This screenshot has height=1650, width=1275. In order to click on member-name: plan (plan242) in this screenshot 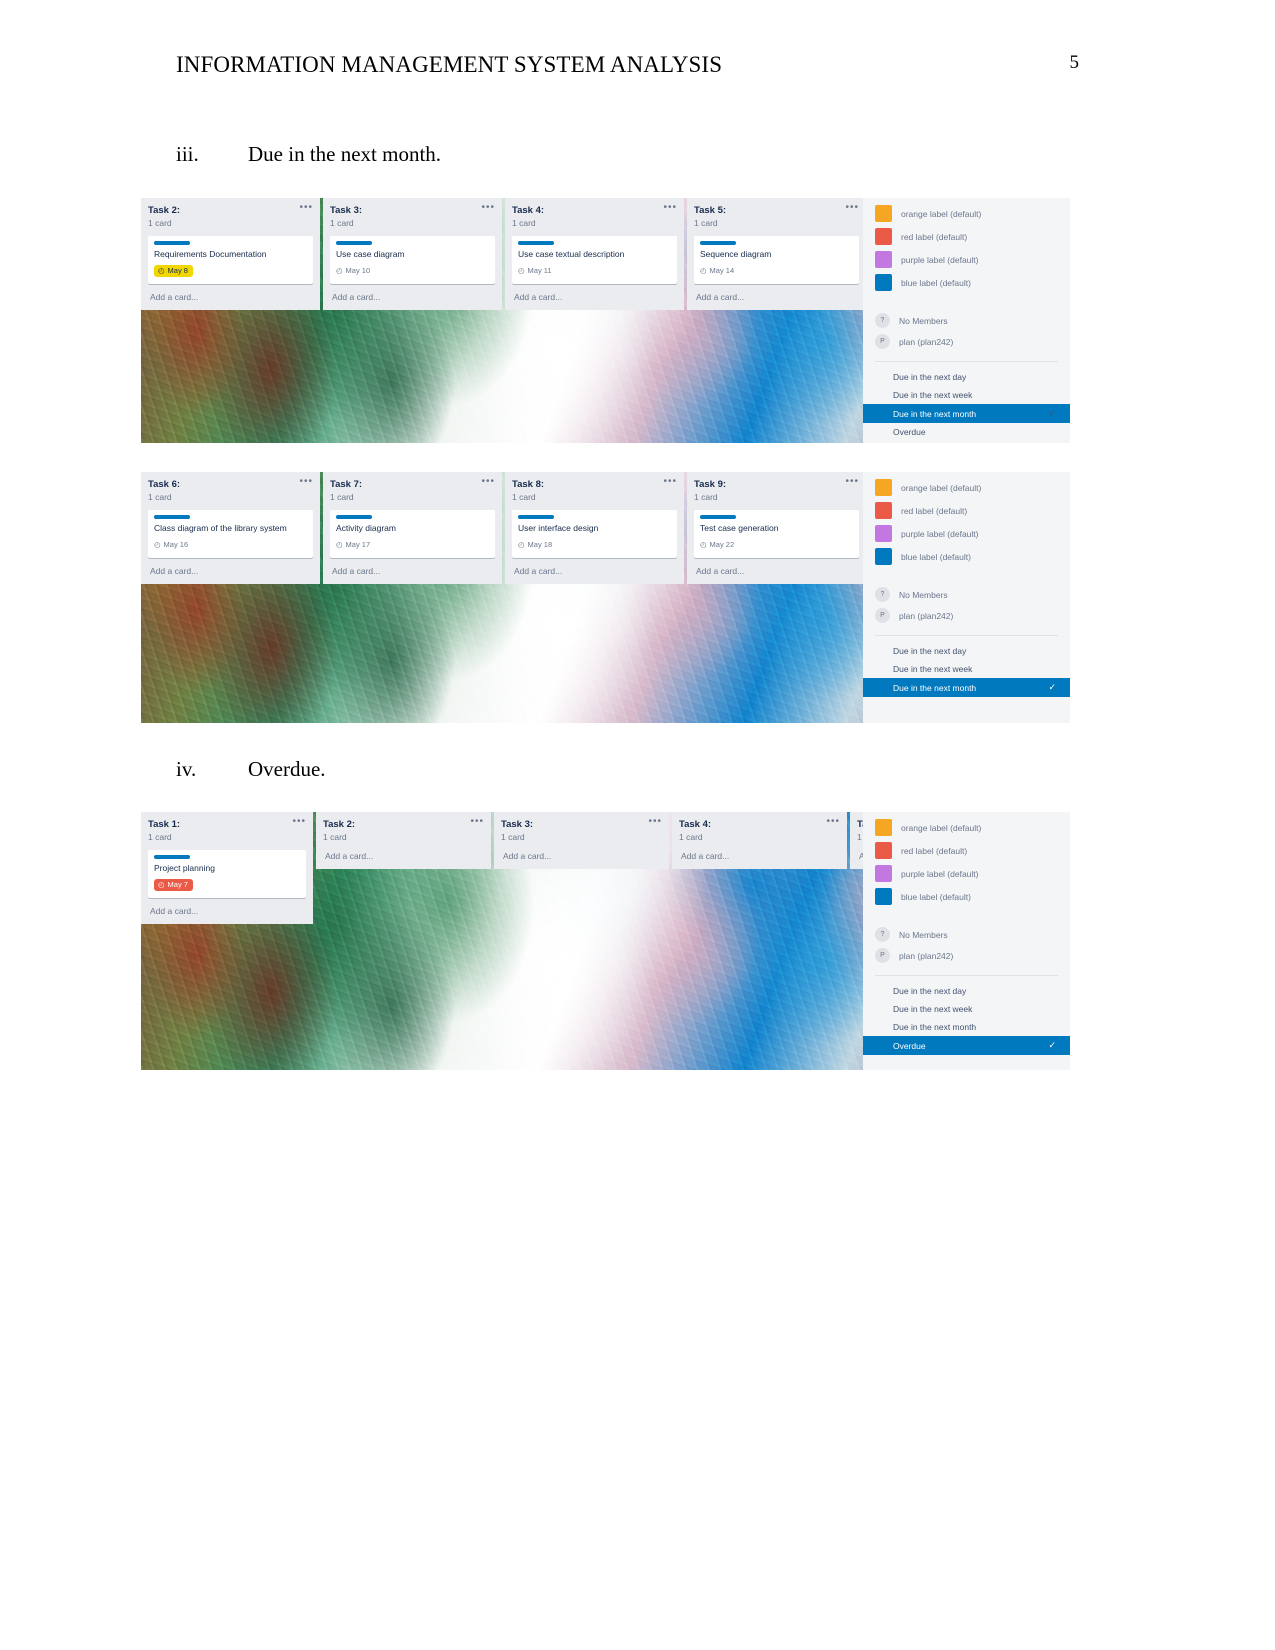, I will do `click(926, 955)`.